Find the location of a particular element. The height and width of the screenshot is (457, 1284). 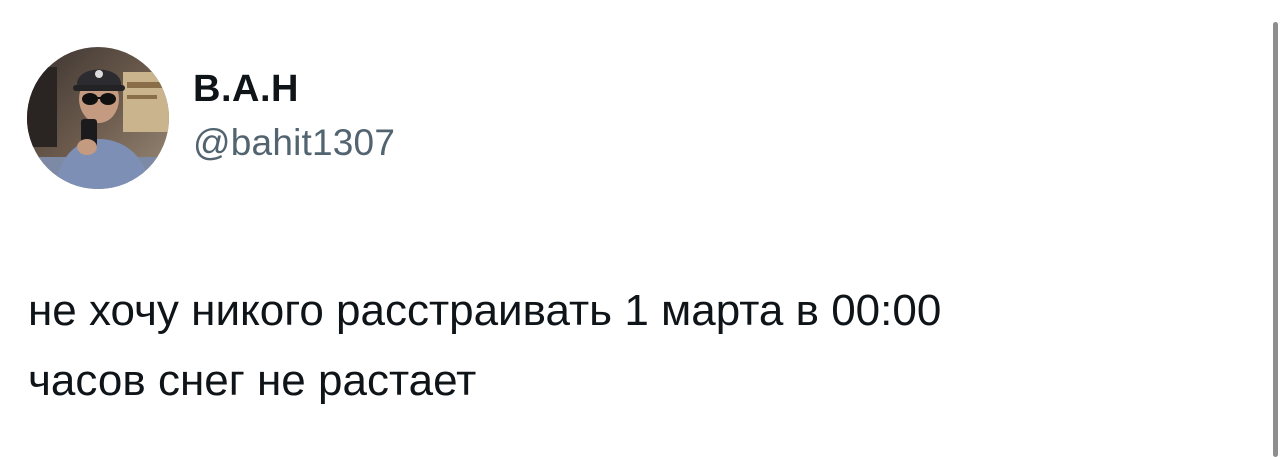

vertical-scrollbar is located at coordinates (1275, 228).